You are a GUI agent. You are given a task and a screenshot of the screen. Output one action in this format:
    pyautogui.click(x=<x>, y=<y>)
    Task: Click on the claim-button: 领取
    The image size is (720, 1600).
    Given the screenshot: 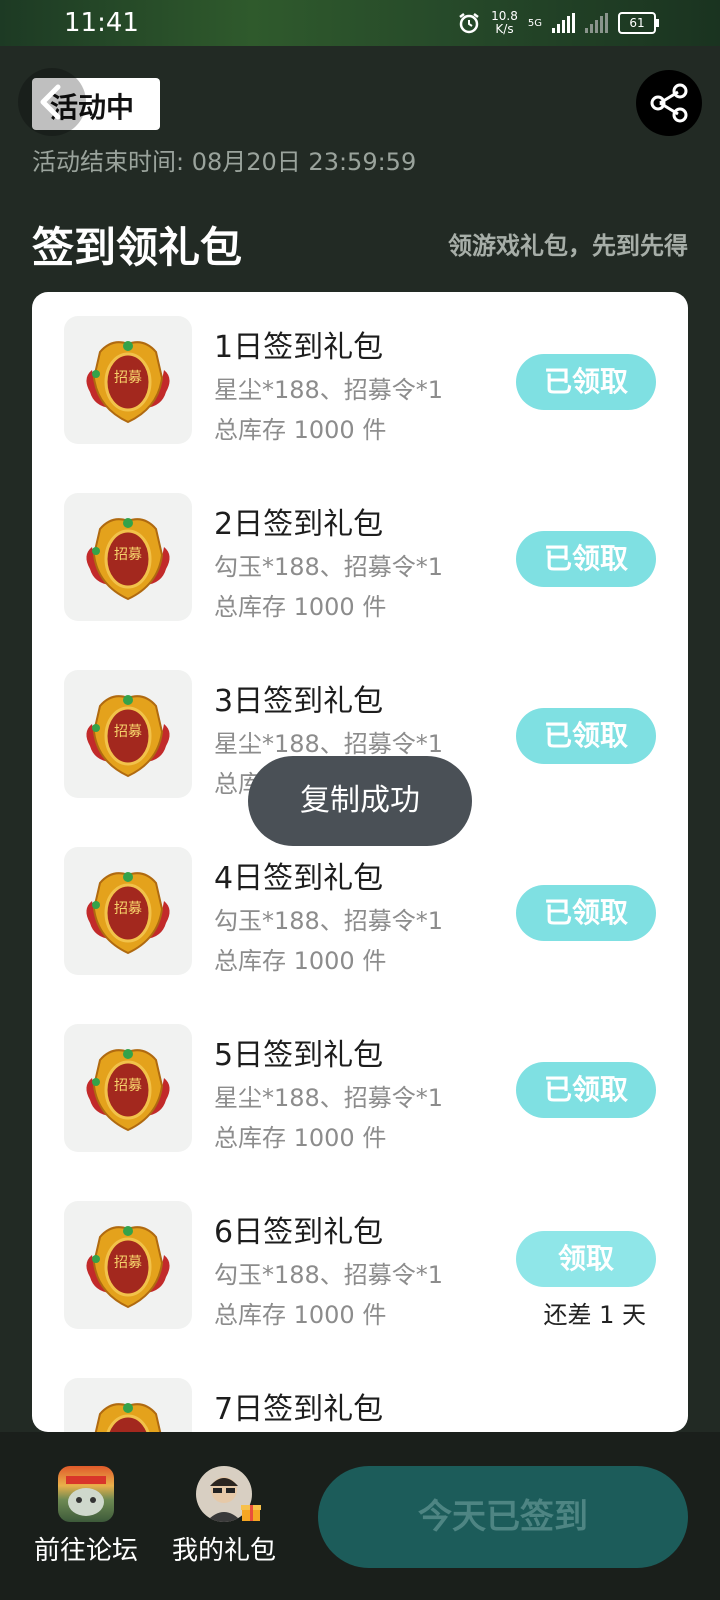 What is the action you would take?
    pyautogui.click(x=586, y=1259)
    